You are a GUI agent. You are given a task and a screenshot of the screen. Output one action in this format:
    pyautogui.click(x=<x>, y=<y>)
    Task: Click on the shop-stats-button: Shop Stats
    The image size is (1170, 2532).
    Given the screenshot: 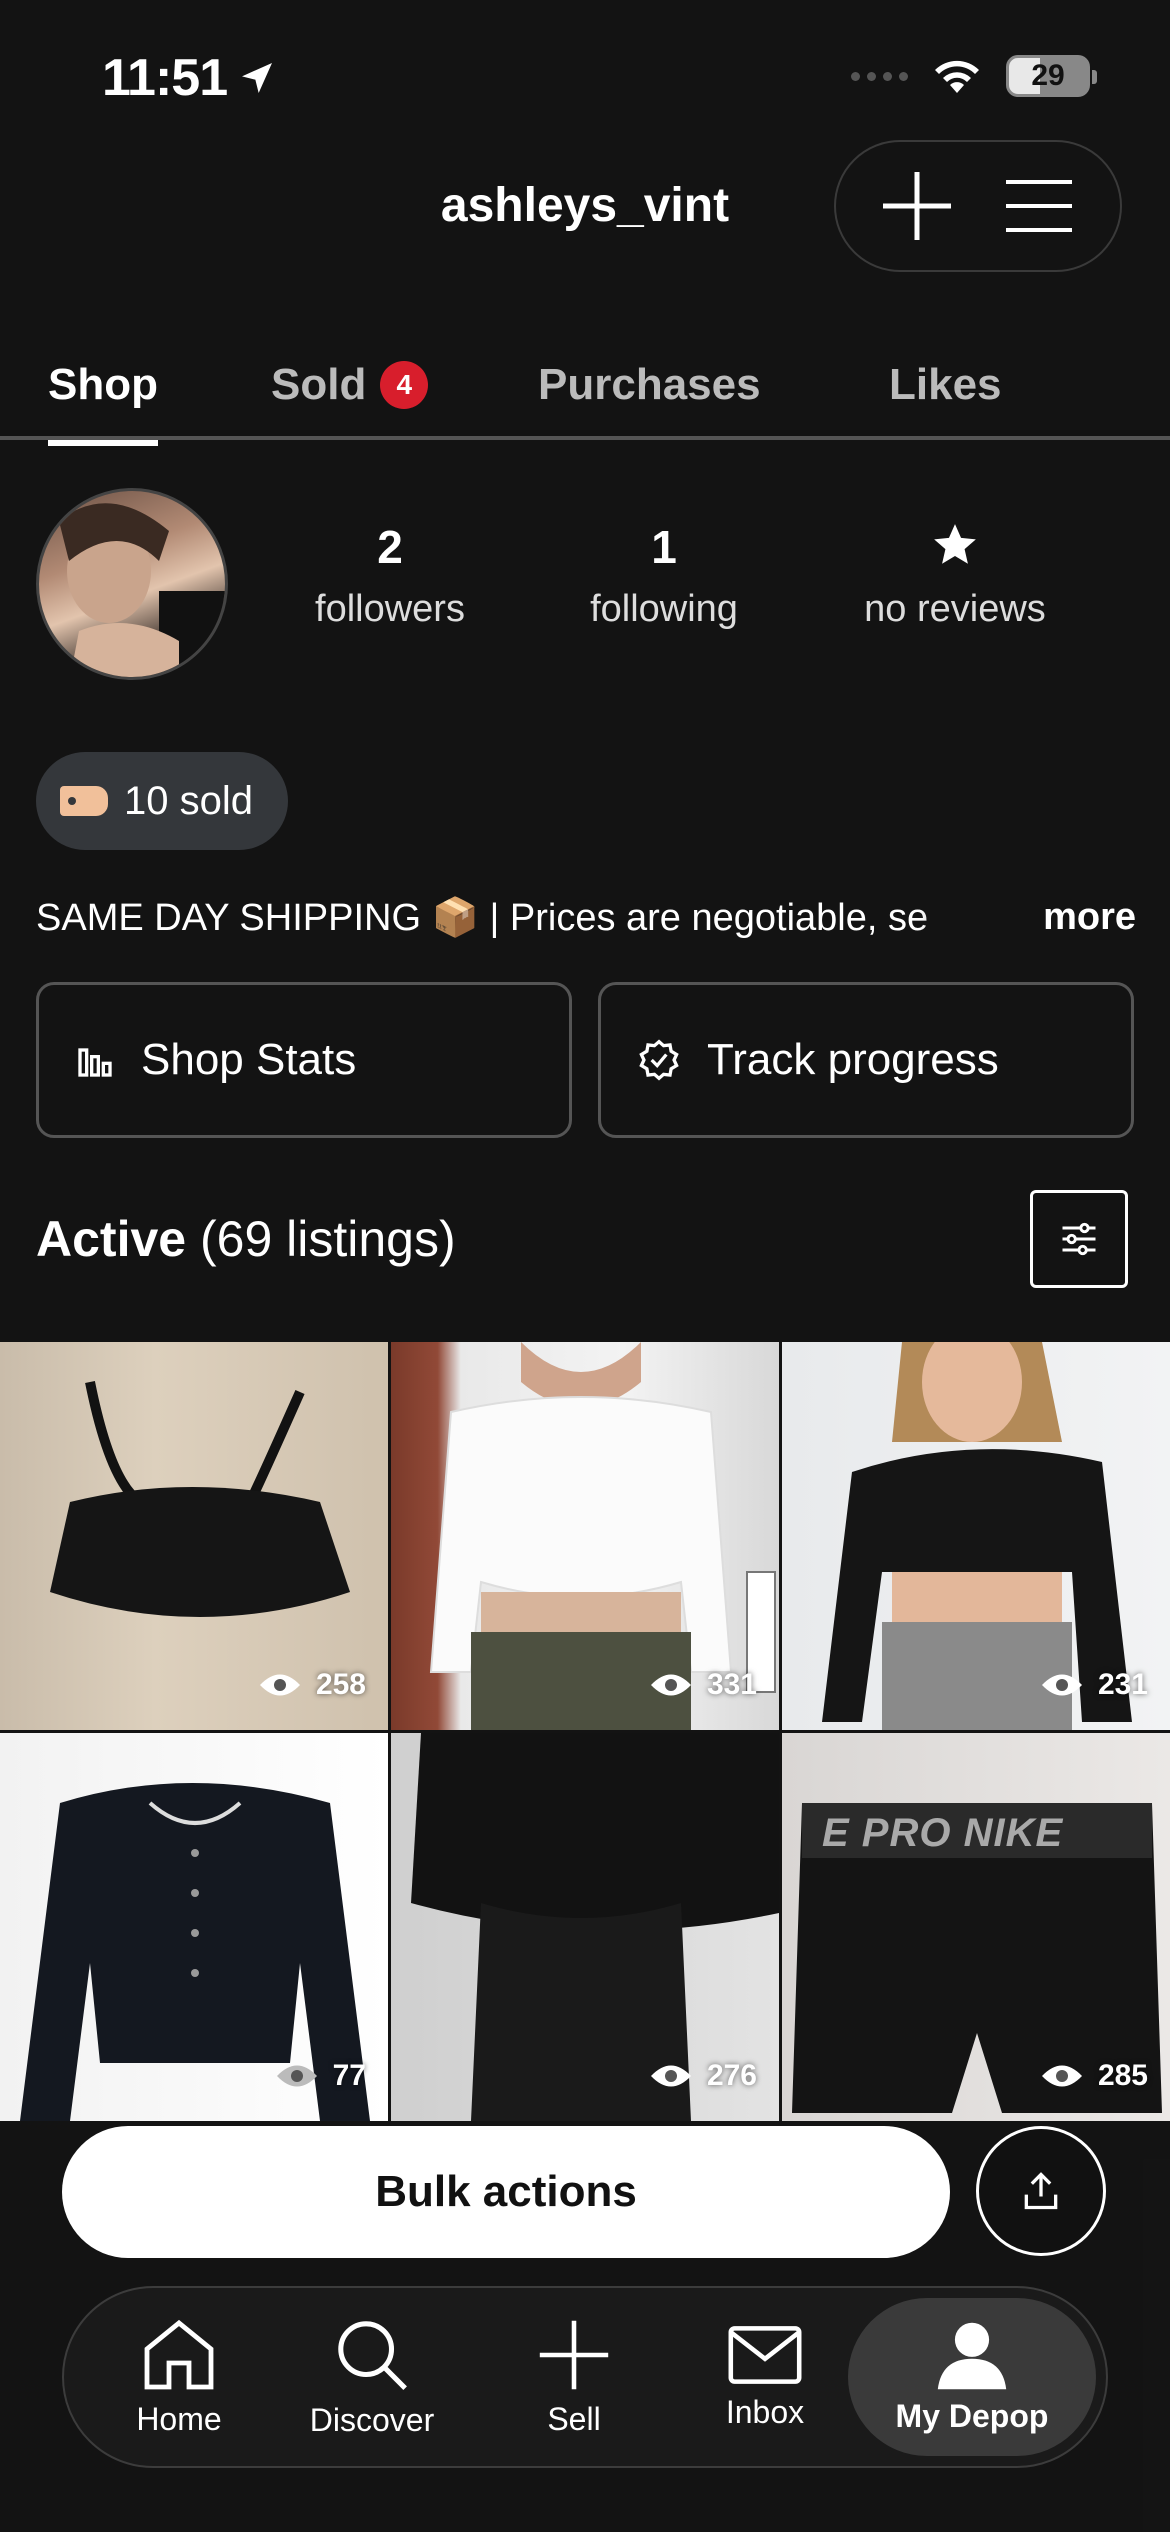 What is the action you would take?
    pyautogui.click(x=304, y=1060)
    